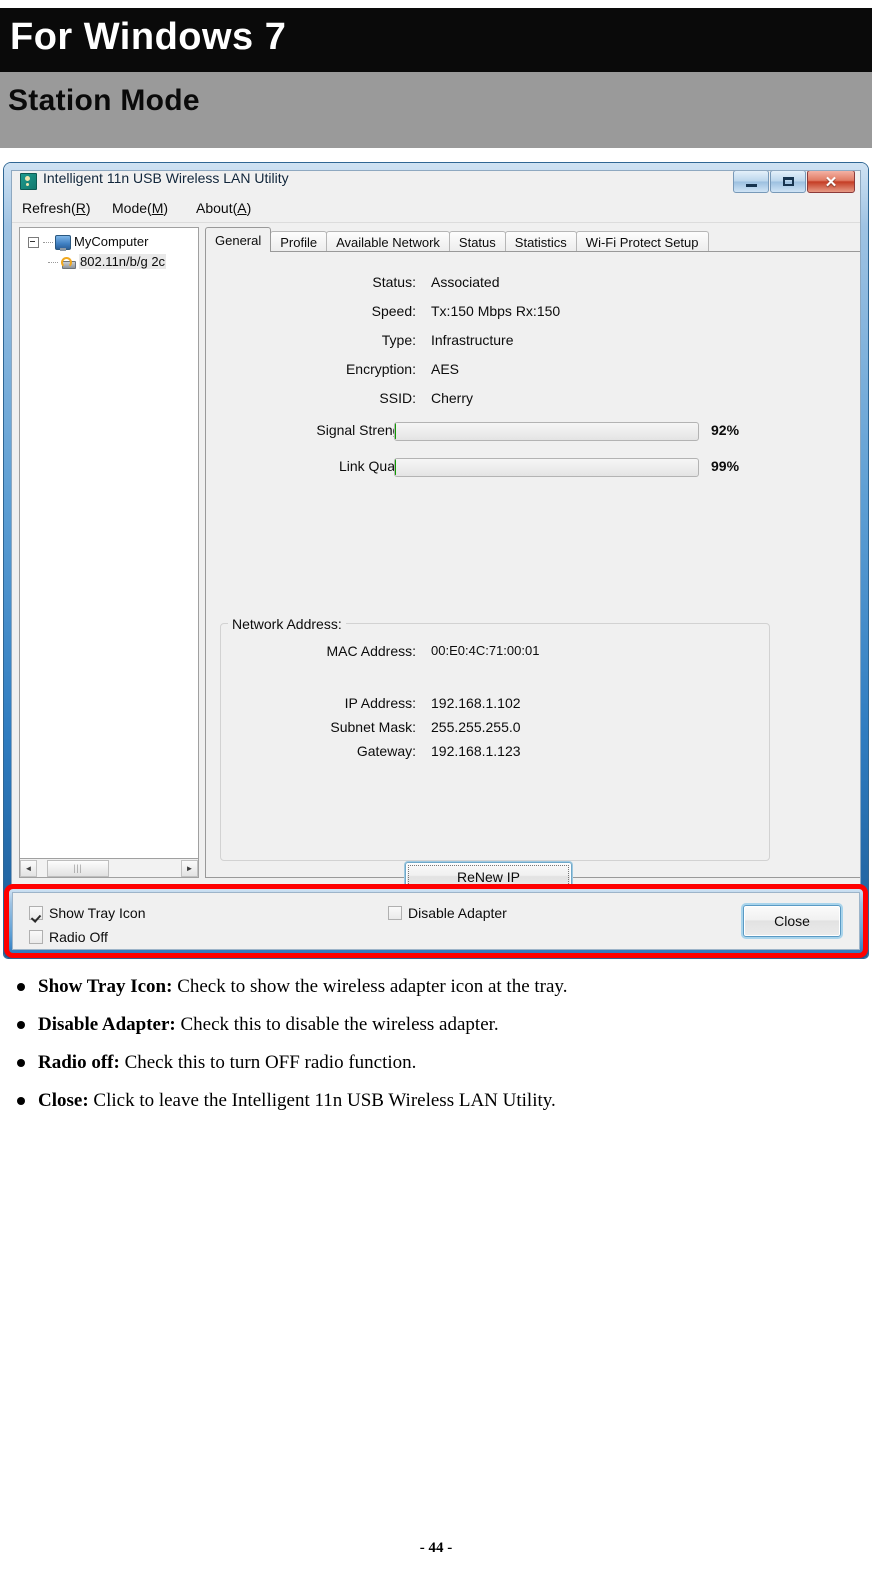 The image size is (872, 1570). What do you see at coordinates (97, 913) in the screenshot?
I see `checkbox-label: Show Tray Icon` at bounding box center [97, 913].